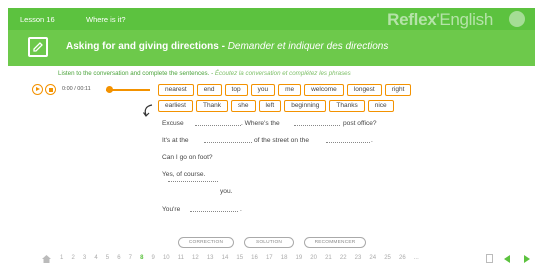  I want to click on word-chip: beginning, so click(305, 106).